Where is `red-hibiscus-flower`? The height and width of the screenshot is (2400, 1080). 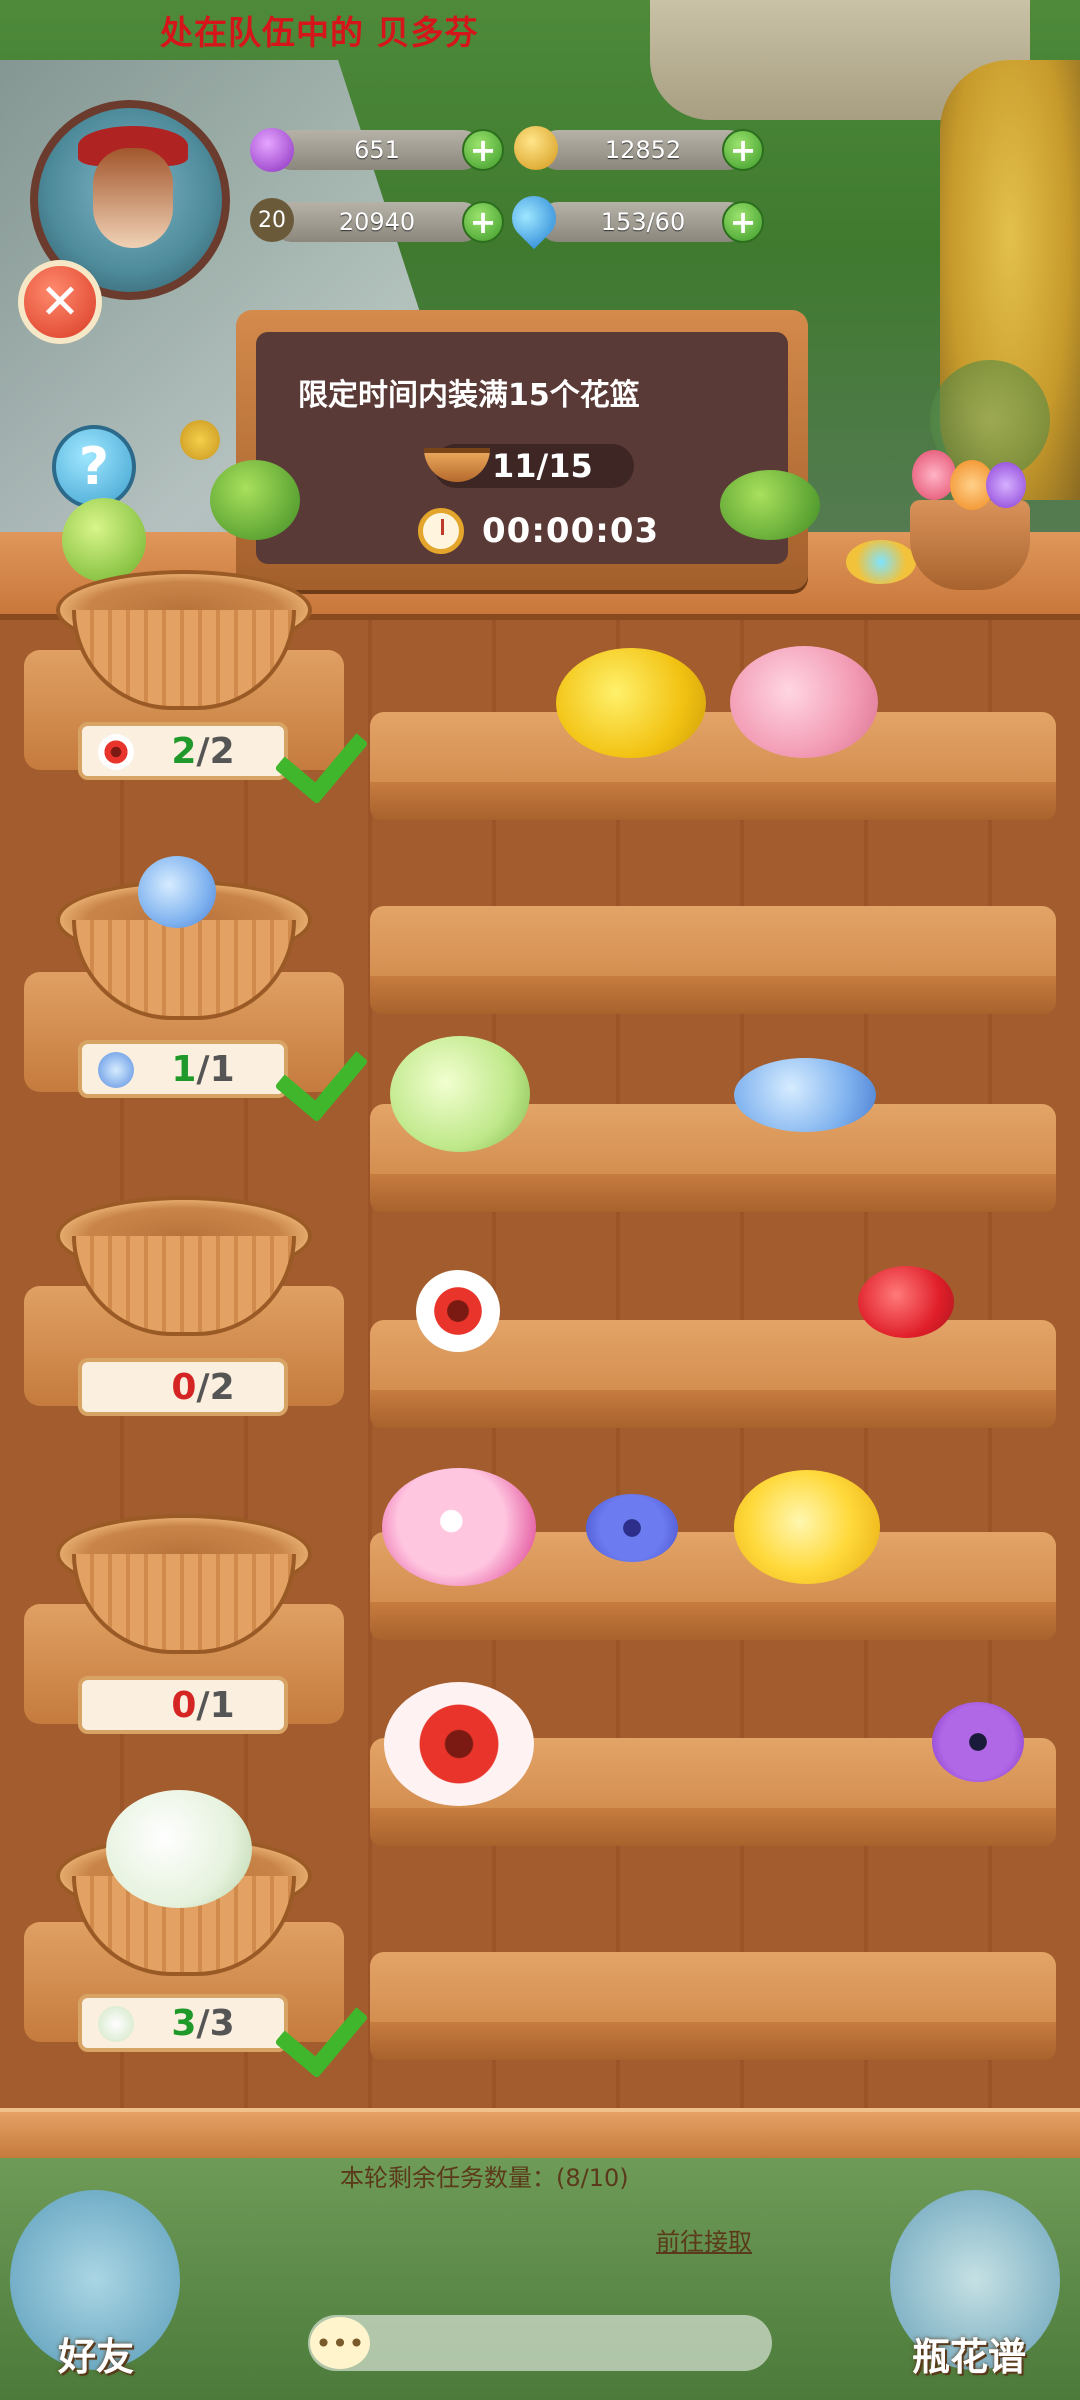
red-hibiscus-flower is located at coordinates (906, 1302).